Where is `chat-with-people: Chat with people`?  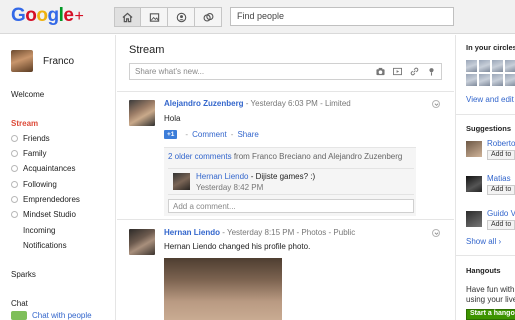 chat-with-people: Chat with people is located at coordinates (51, 315).